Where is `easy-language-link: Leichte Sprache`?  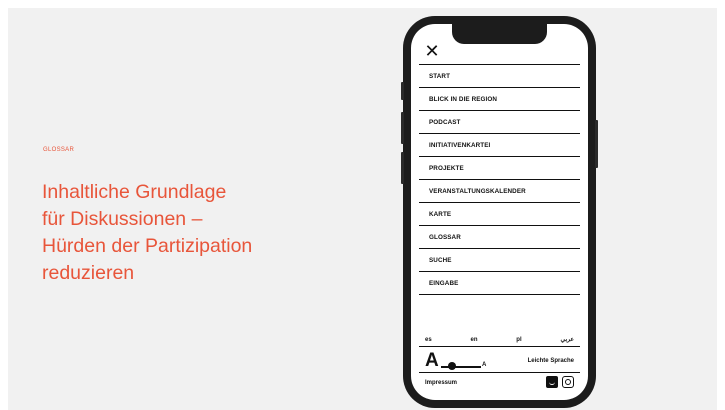 easy-language-link: Leichte Sprache is located at coordinates (551, 361).